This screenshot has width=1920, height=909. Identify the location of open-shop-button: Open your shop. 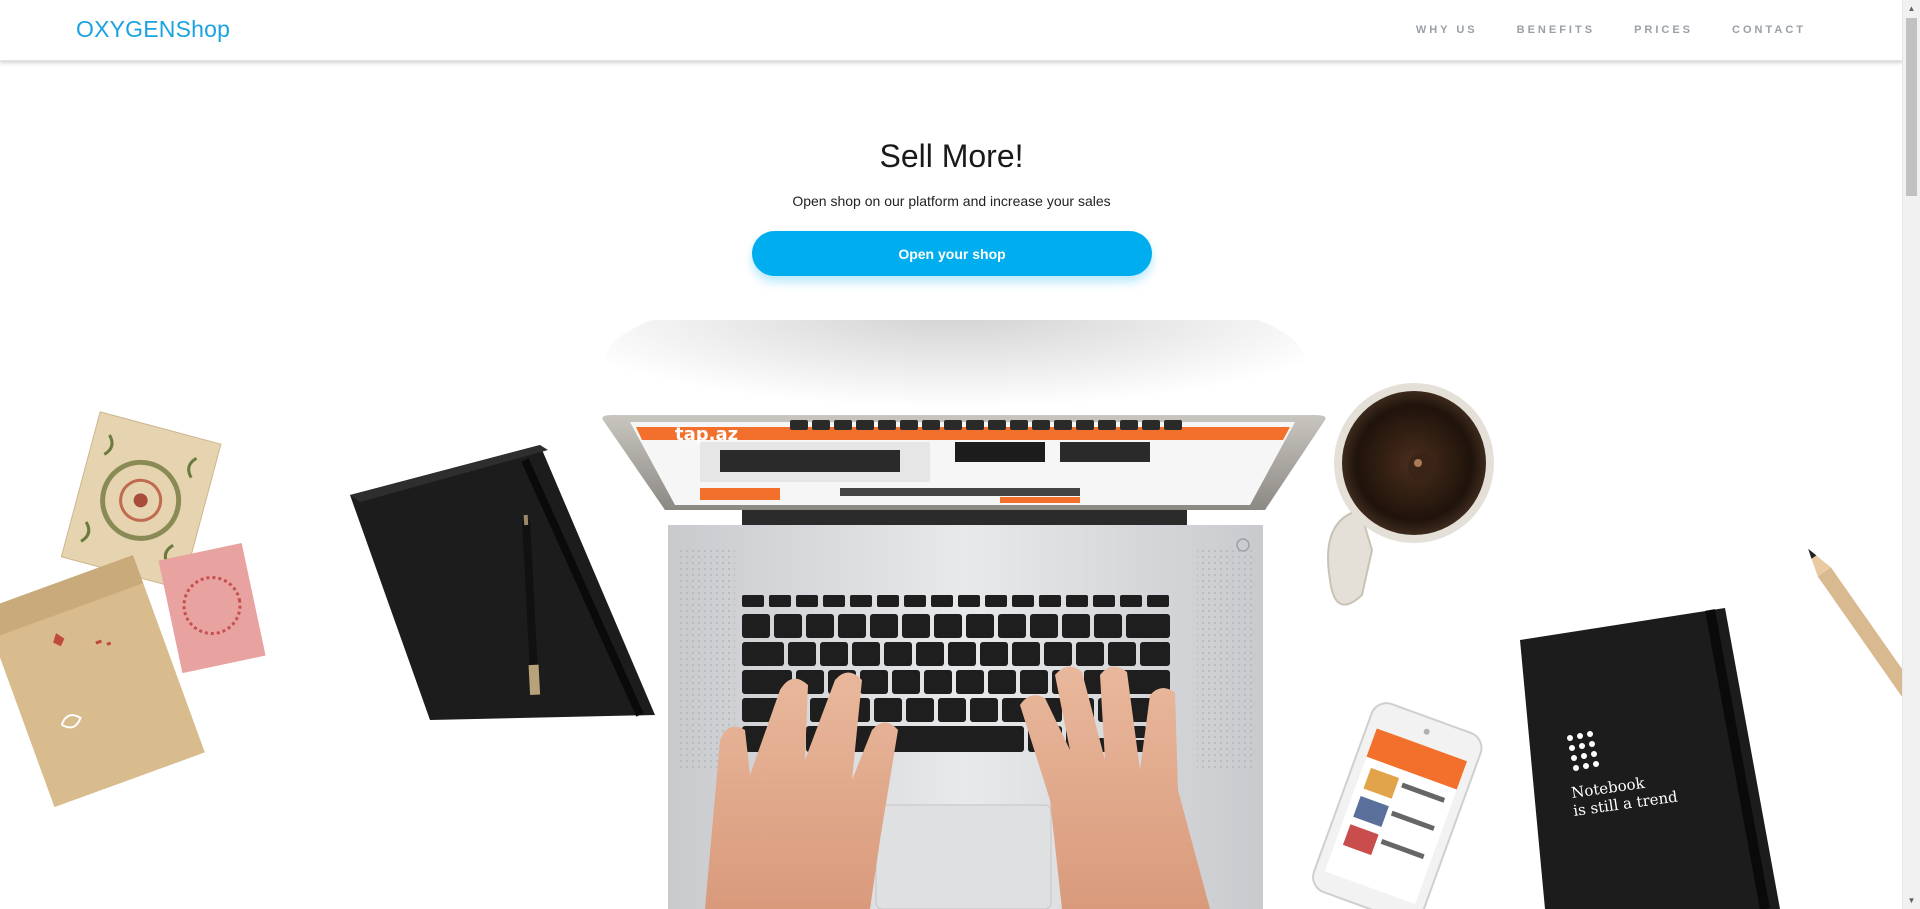
(952, 253).